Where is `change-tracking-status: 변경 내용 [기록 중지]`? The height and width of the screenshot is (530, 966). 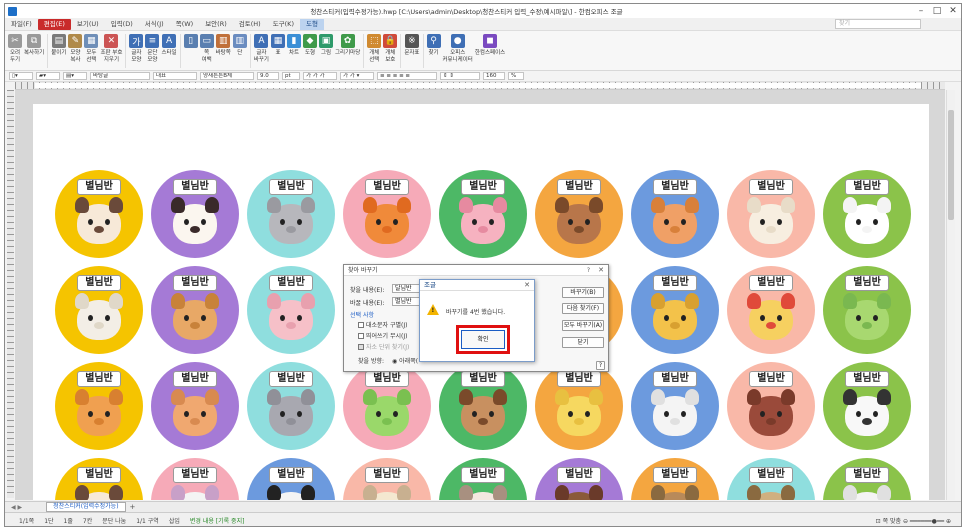
change-tracking-status: 변경 내용 [기록 중지] is located at coordinates (217, 520).